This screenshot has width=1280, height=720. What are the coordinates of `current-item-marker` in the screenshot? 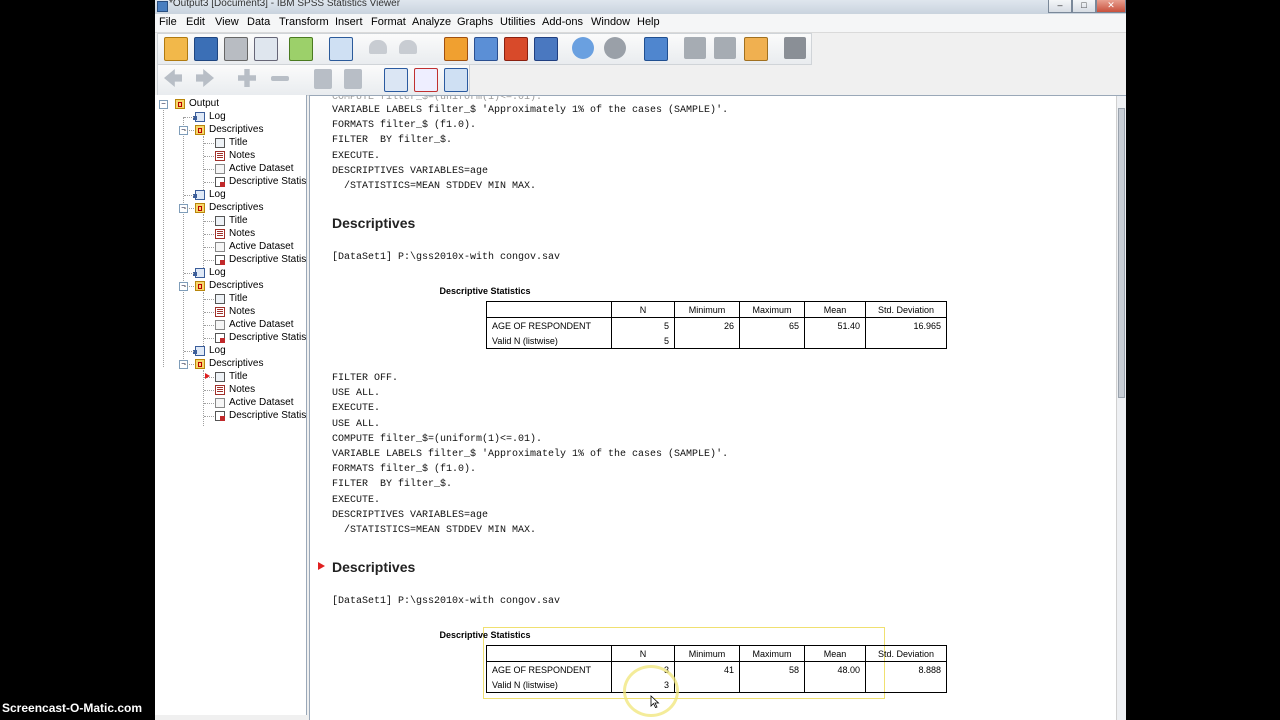 It's located at (321, 566).